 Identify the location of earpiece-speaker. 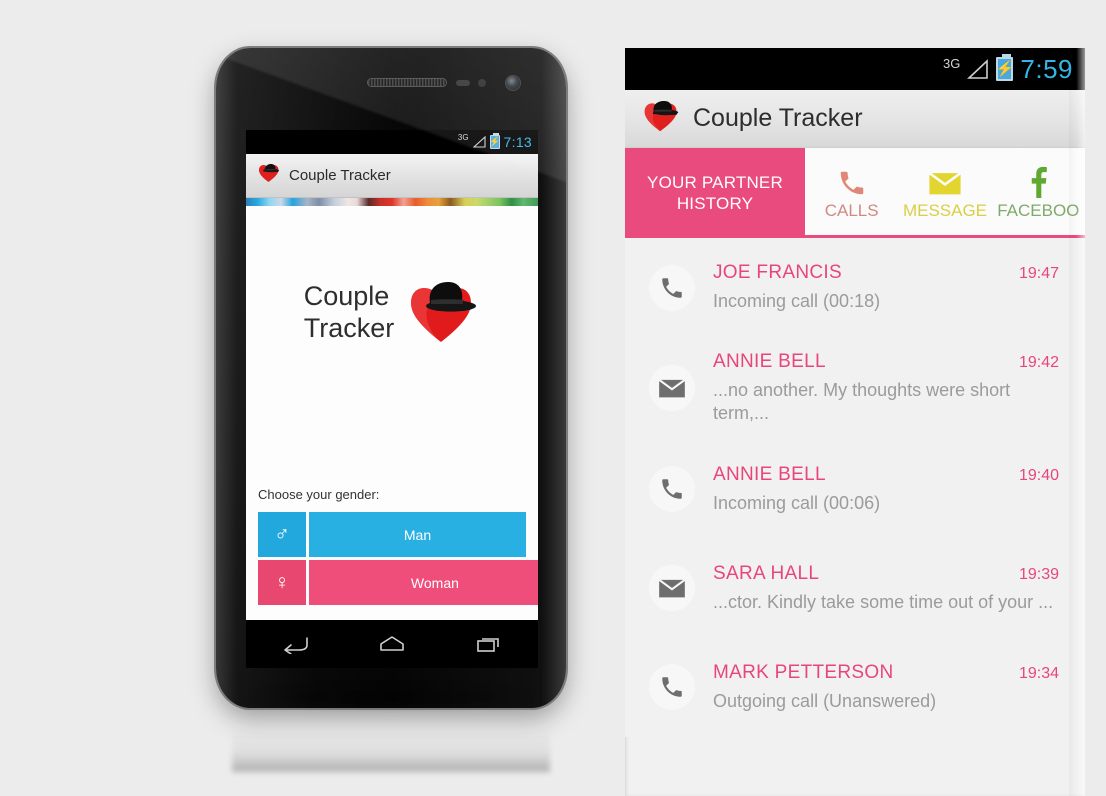
(407, 82).